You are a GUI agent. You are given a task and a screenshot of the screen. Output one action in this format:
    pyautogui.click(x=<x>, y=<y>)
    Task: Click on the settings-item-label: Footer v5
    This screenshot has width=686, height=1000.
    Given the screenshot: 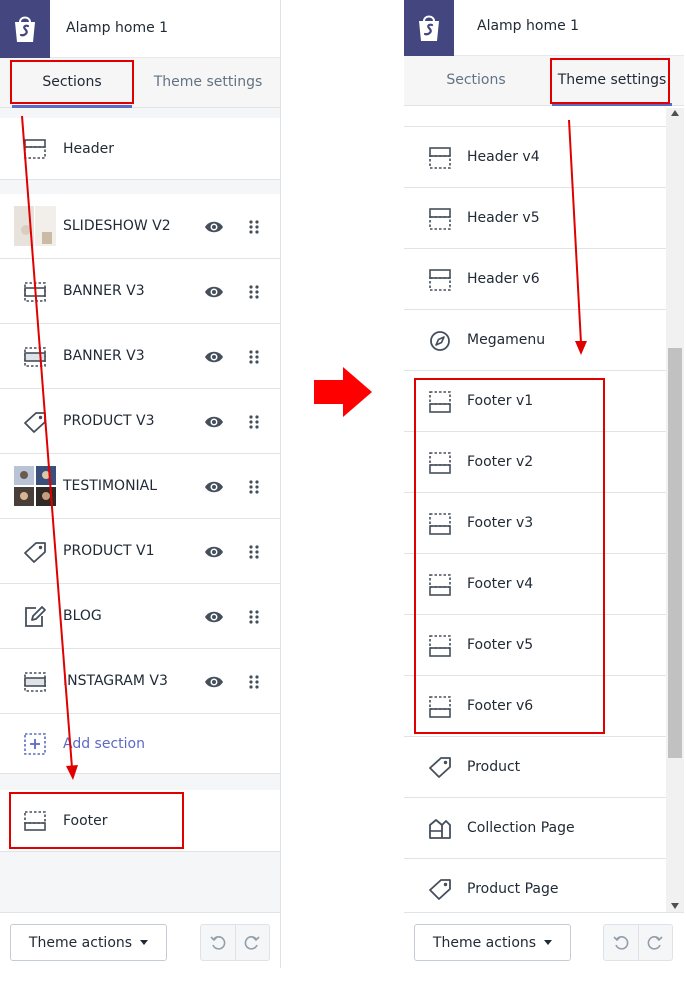 What is the action you would take?
    pyautogui.click(x=500, y=645)
    